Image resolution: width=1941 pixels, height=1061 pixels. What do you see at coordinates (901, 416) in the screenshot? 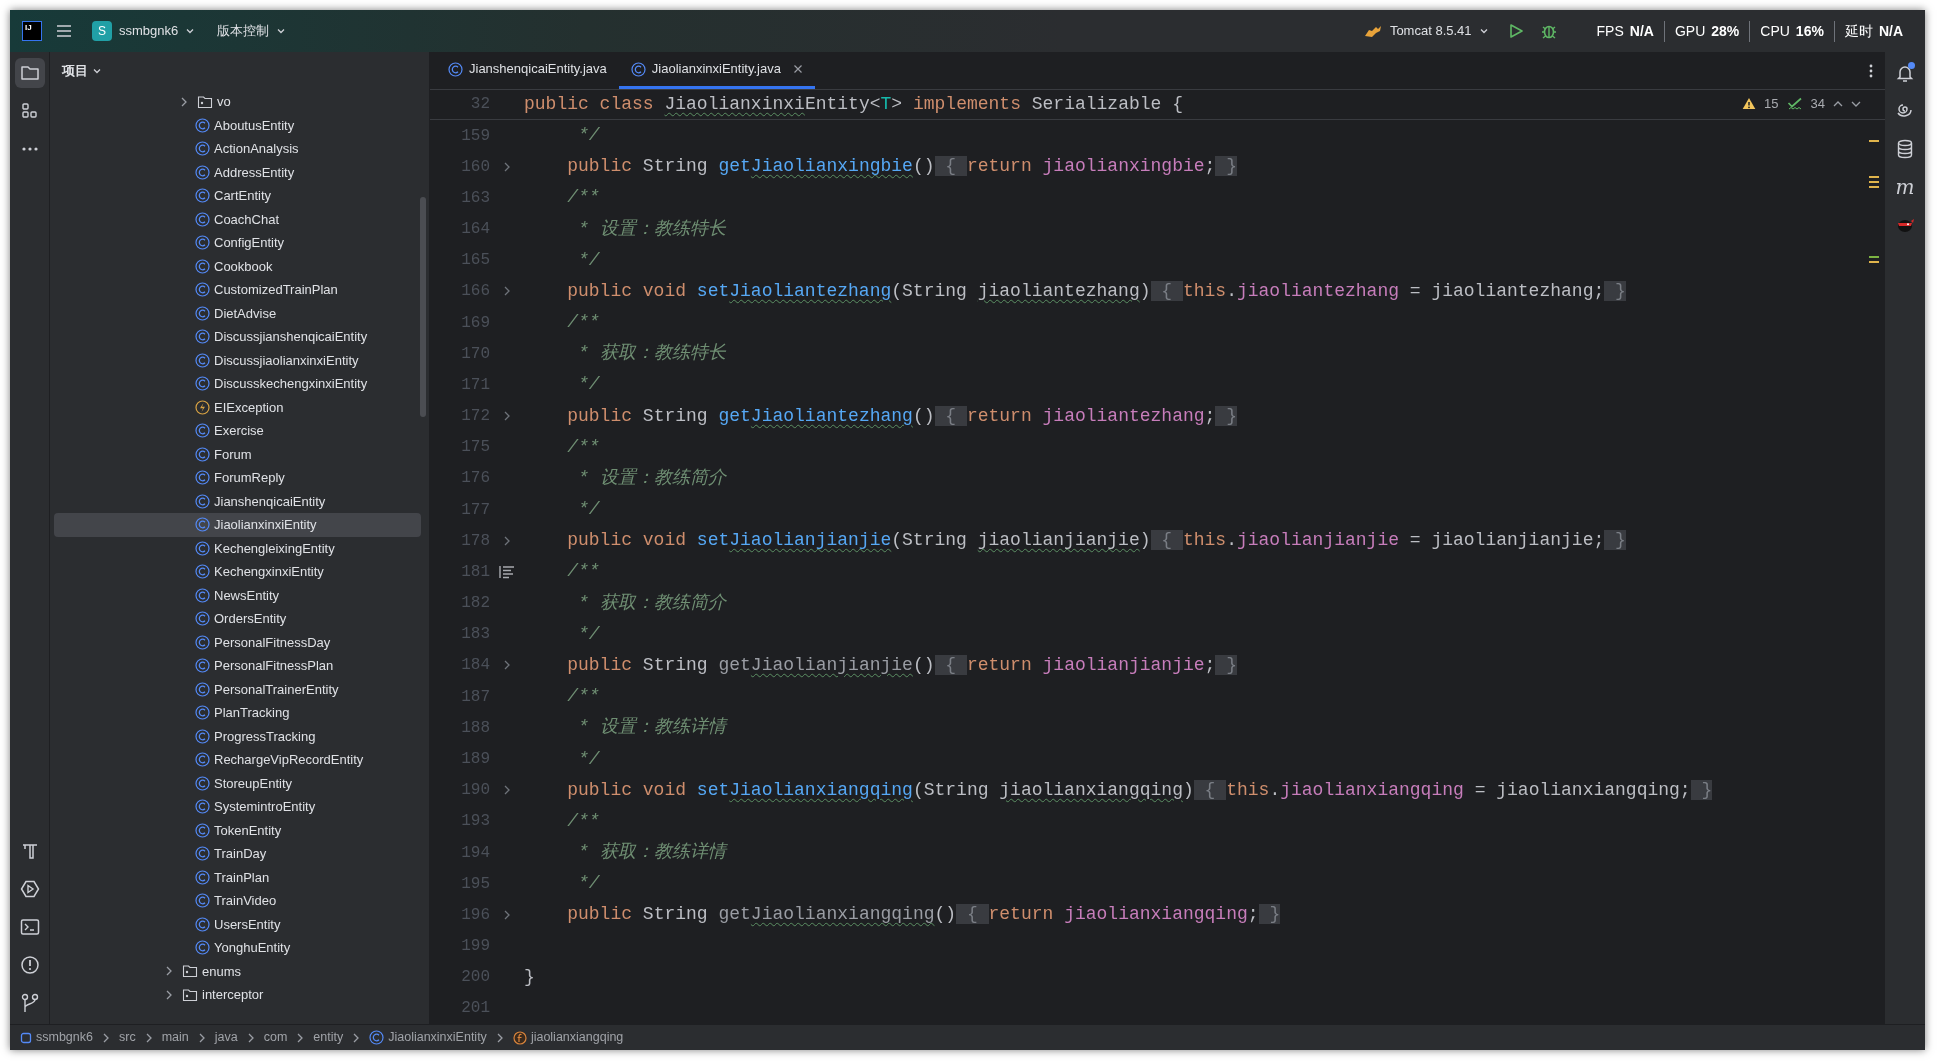
I see `code-line: public String getJiaoliantezhang() { return jiaoliantezhang; }` at bounding box center [901, 416].